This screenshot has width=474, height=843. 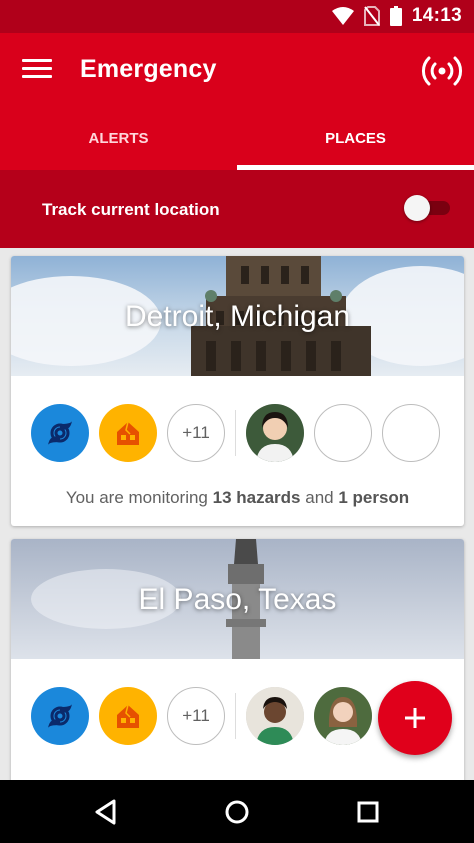 I want to click on city-name: El Paso, Texas, so click(x=237, y=599).